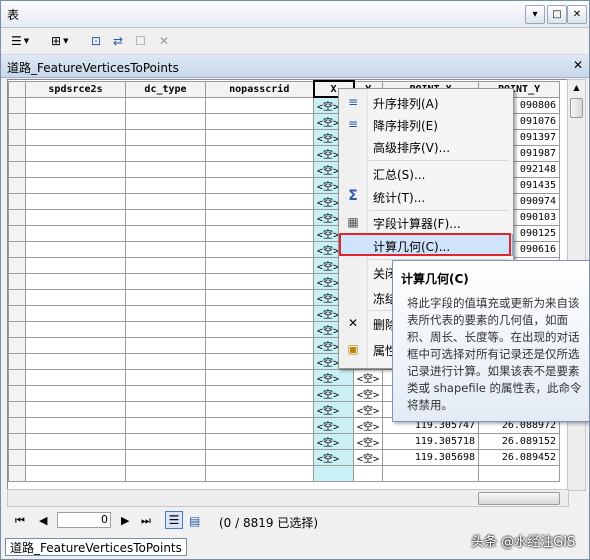 The image size is (590, 560). What do you see at coordinates (174, 520) in the screenshot?
I see `show-all-records-icon: ☰` at bounding box center [174, 520].